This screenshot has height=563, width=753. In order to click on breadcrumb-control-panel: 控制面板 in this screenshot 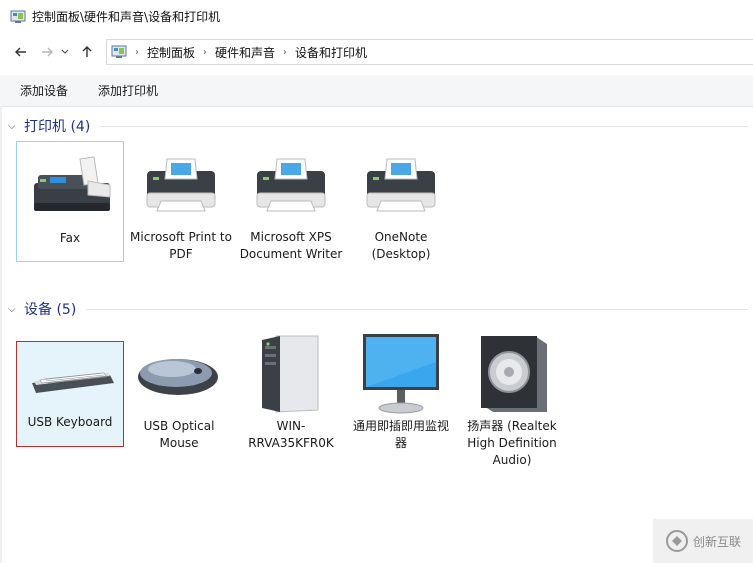, I will do `click(171, 52)`.